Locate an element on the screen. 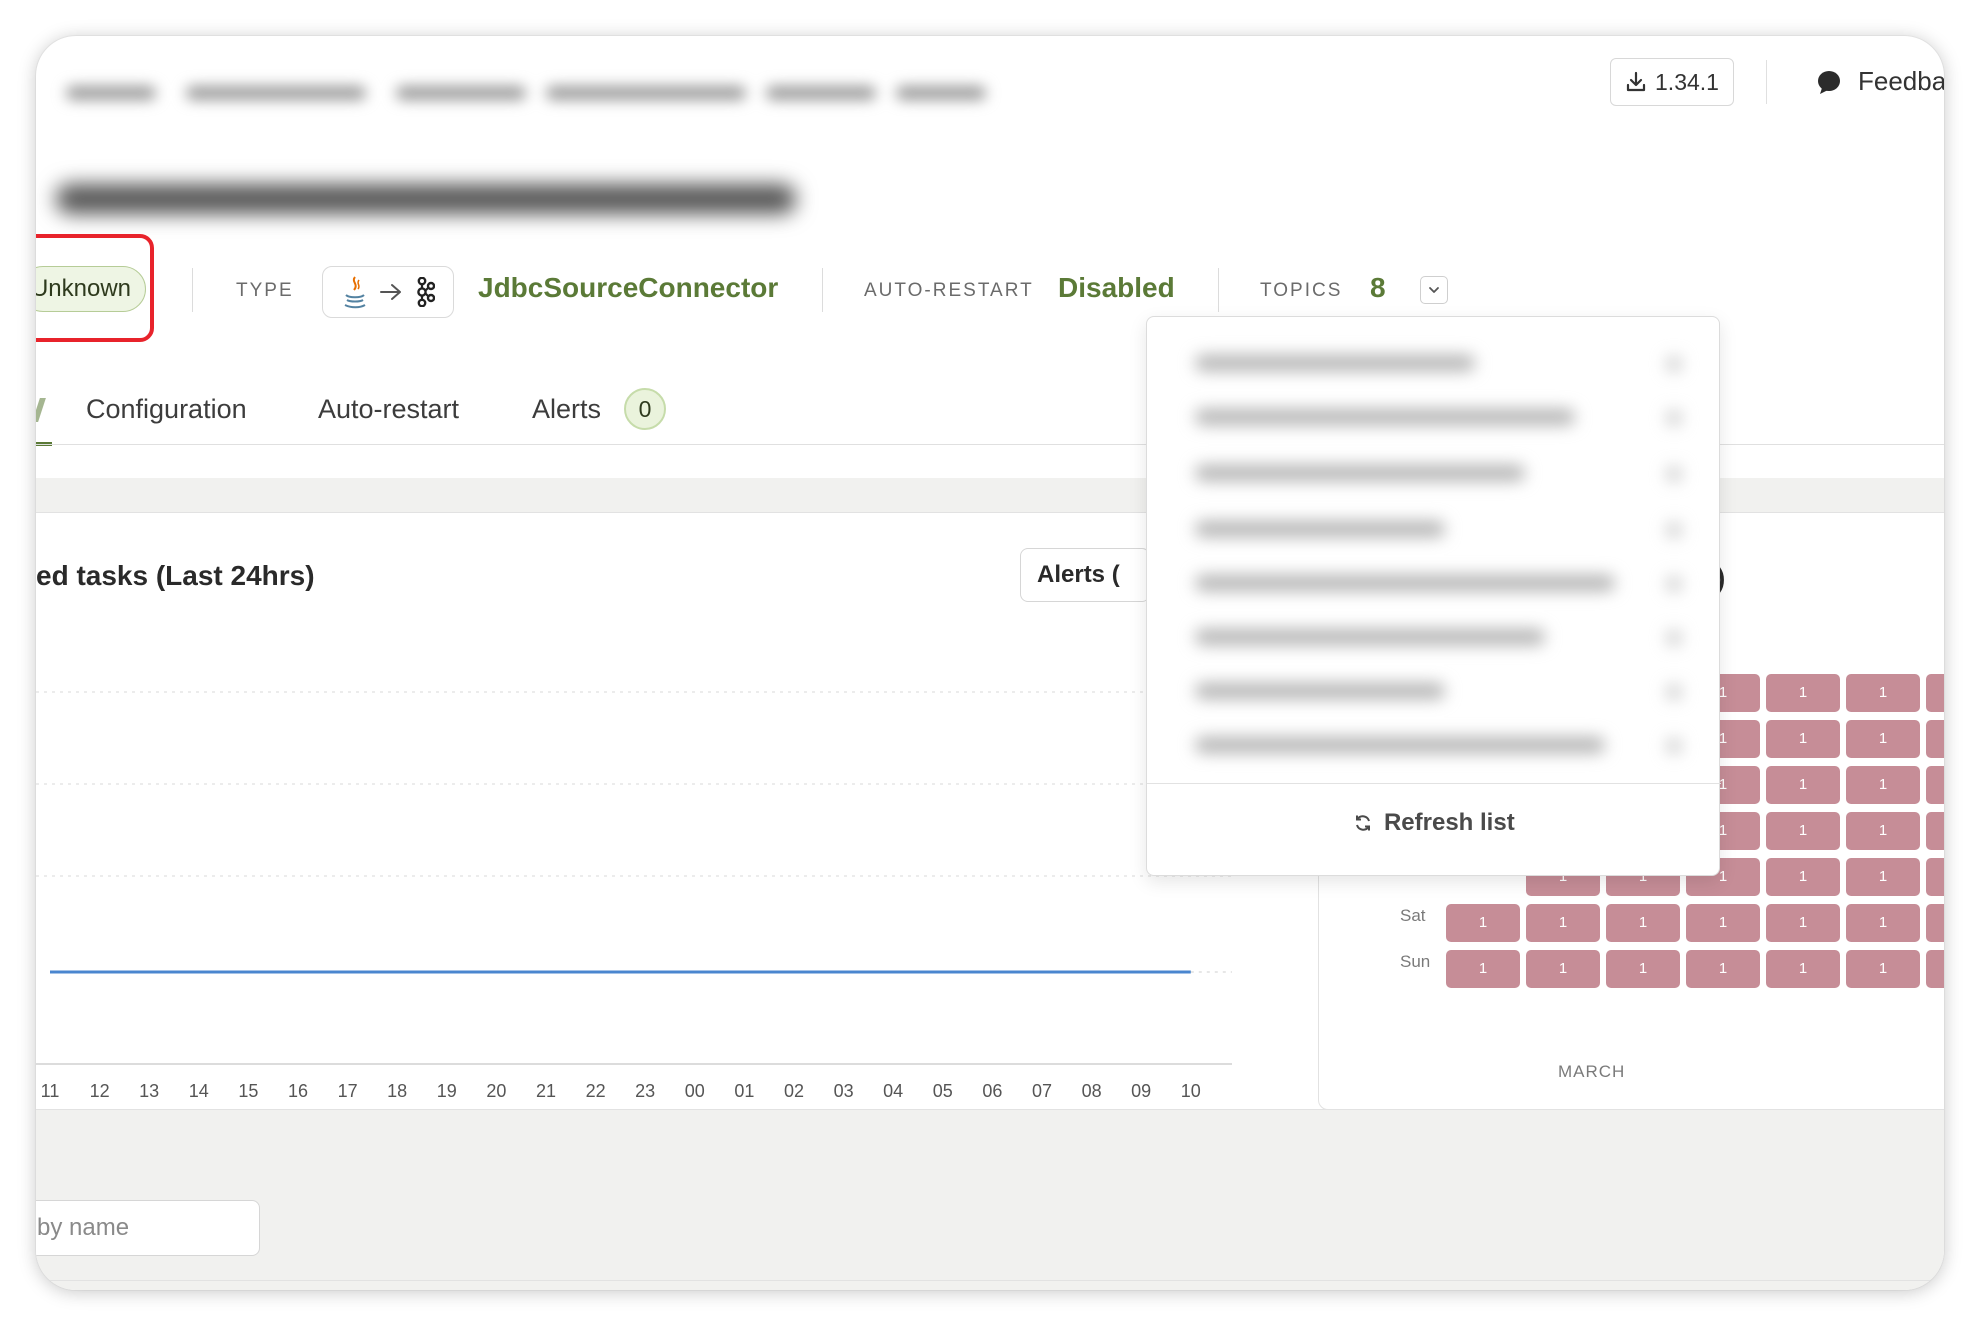 Image resolution: width=1980 pixels, height=1322 pixels. download-version-button: 1.34.1 is located at coordinates (1672, 82).